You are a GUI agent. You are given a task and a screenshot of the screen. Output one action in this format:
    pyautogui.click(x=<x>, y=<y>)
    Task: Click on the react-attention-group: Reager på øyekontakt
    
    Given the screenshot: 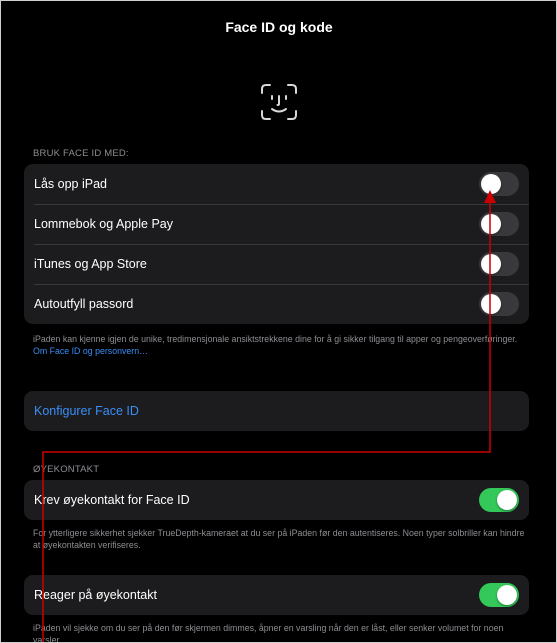 What is the action you would take?
    pyautogui.click(x=276, y=595)
    